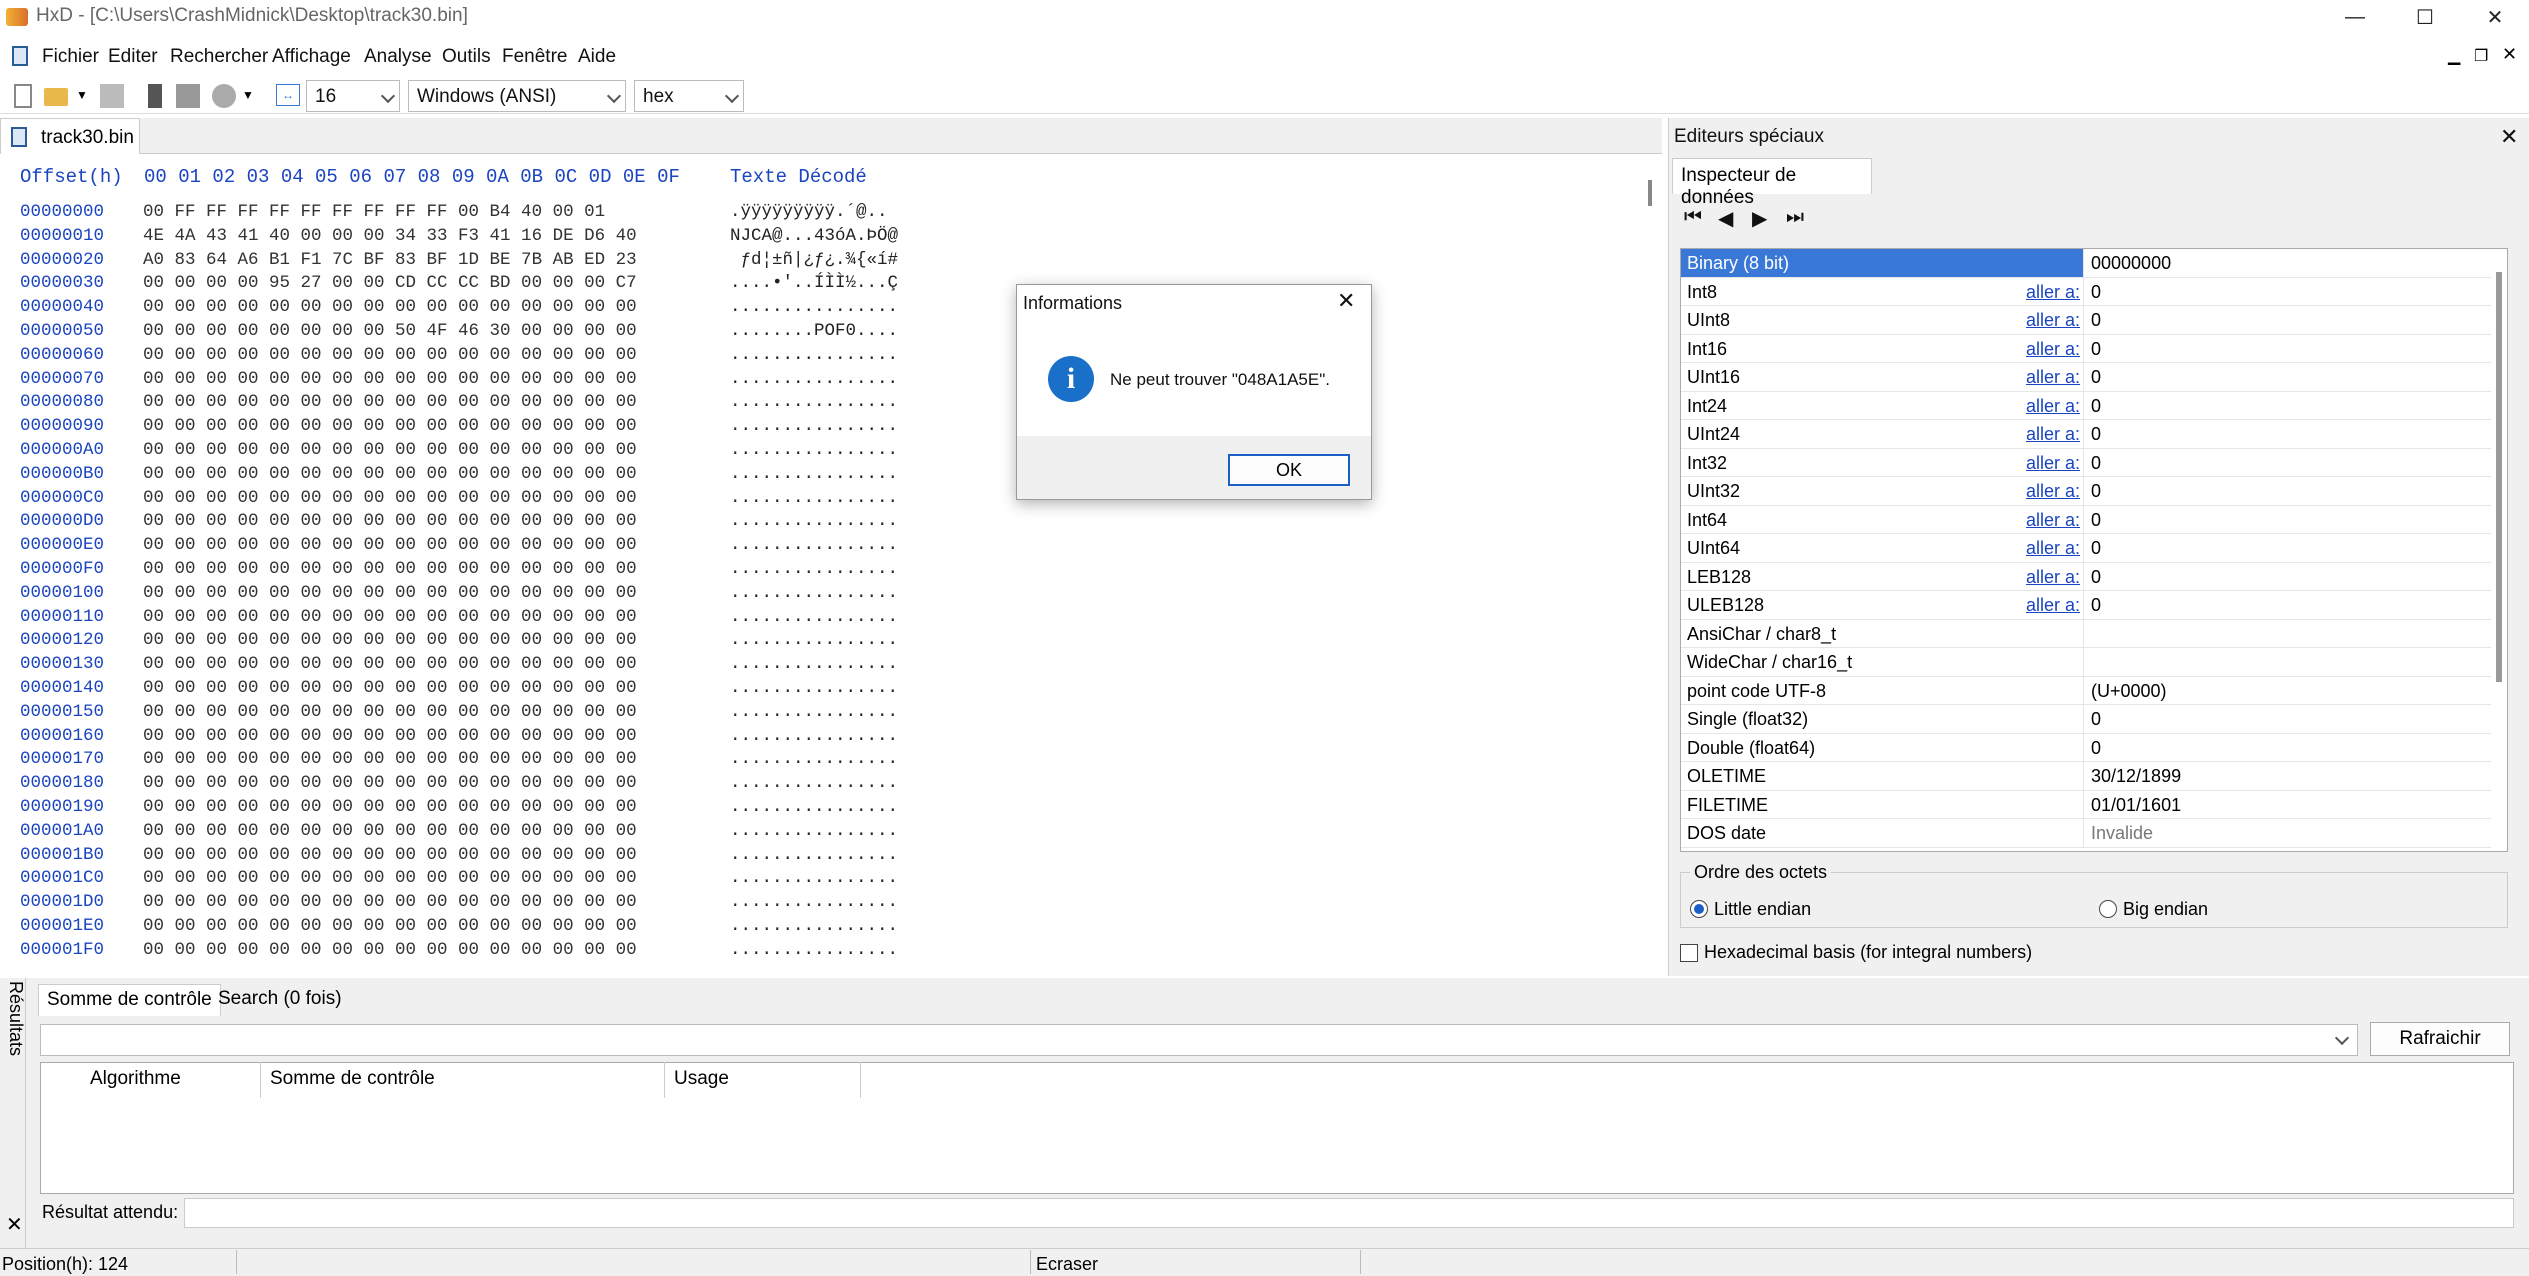 The image size is (2529, 1276). Describe the element at coordinates (2086, 747) in the screenshot. I see `inspector-row: Double (float64) 0` at that location.